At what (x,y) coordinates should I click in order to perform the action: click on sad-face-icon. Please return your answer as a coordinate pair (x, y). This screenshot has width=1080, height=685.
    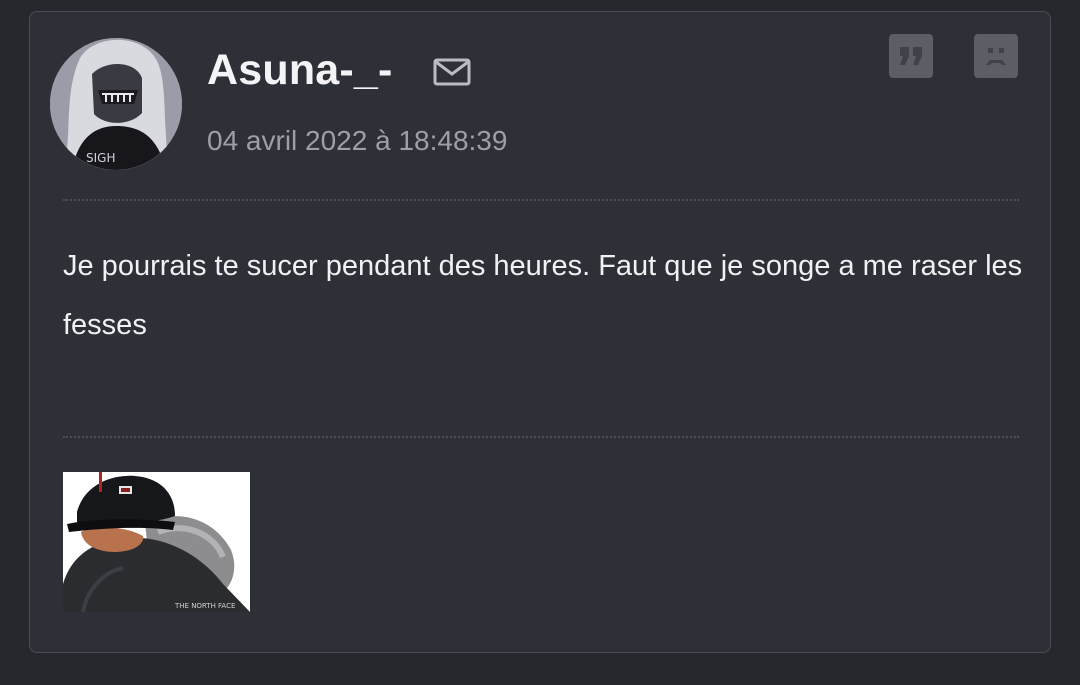
    Looking at the image, I should click on (996, 56).